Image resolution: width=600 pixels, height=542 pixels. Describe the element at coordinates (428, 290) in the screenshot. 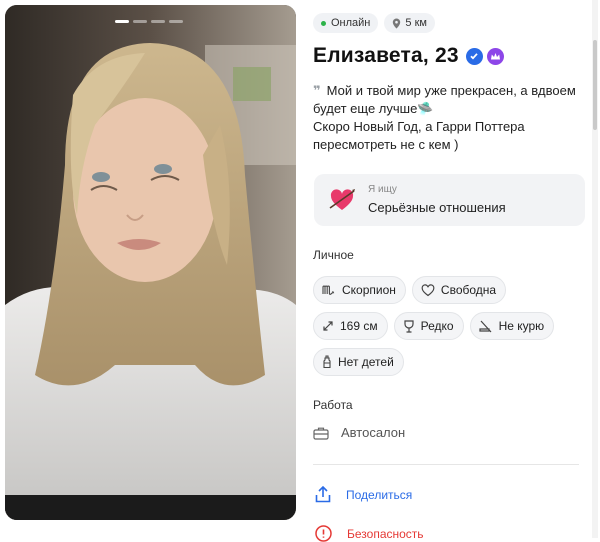

I see `heart-outline-icon` at that location.